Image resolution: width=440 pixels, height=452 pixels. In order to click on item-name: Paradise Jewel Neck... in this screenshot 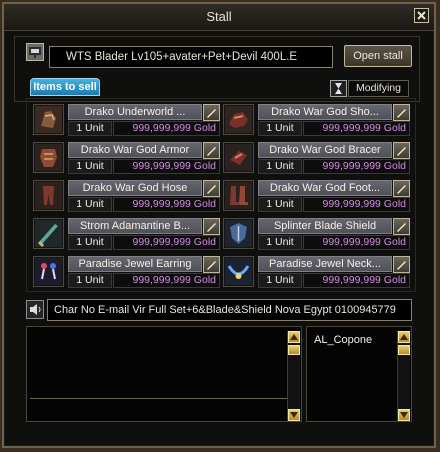, I will do `click(325, 264)`.